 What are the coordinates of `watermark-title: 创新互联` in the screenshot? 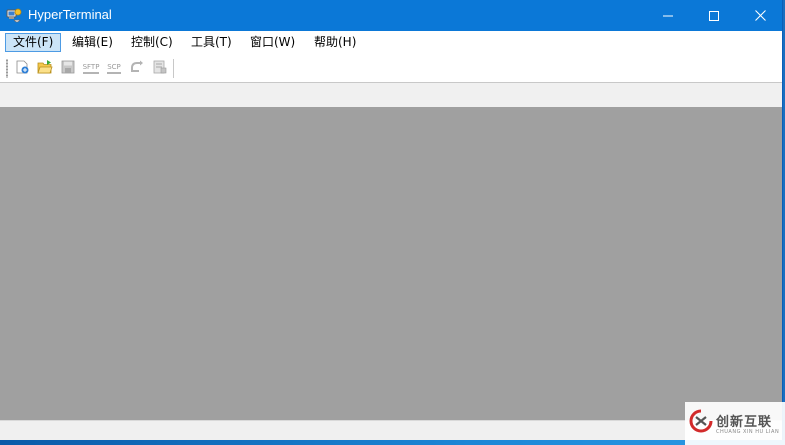 It's located at (744, 422).